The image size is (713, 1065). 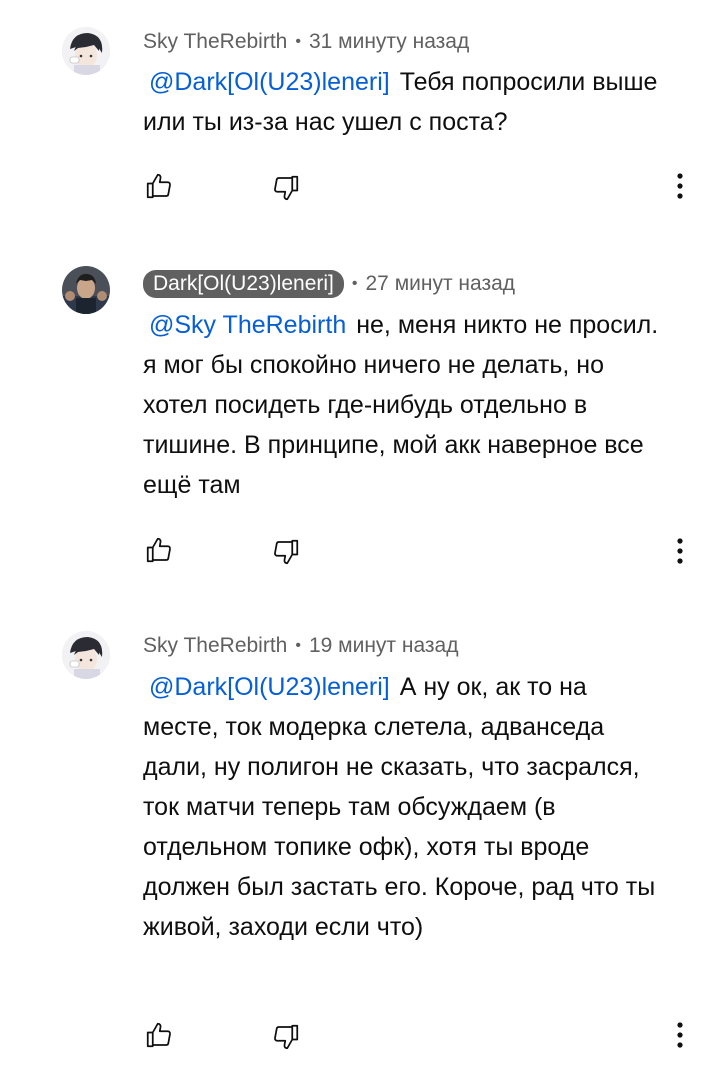 I want to click on timestamp: 27 минут назад, so click(x=440, y=283).